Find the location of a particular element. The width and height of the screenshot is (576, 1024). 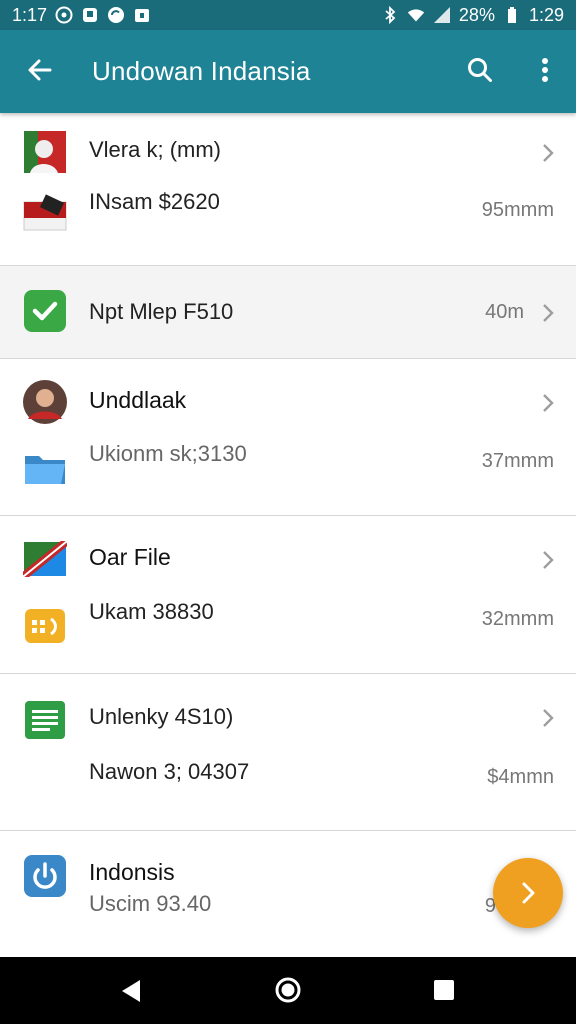

search-button is located at coordinates (480, 70).